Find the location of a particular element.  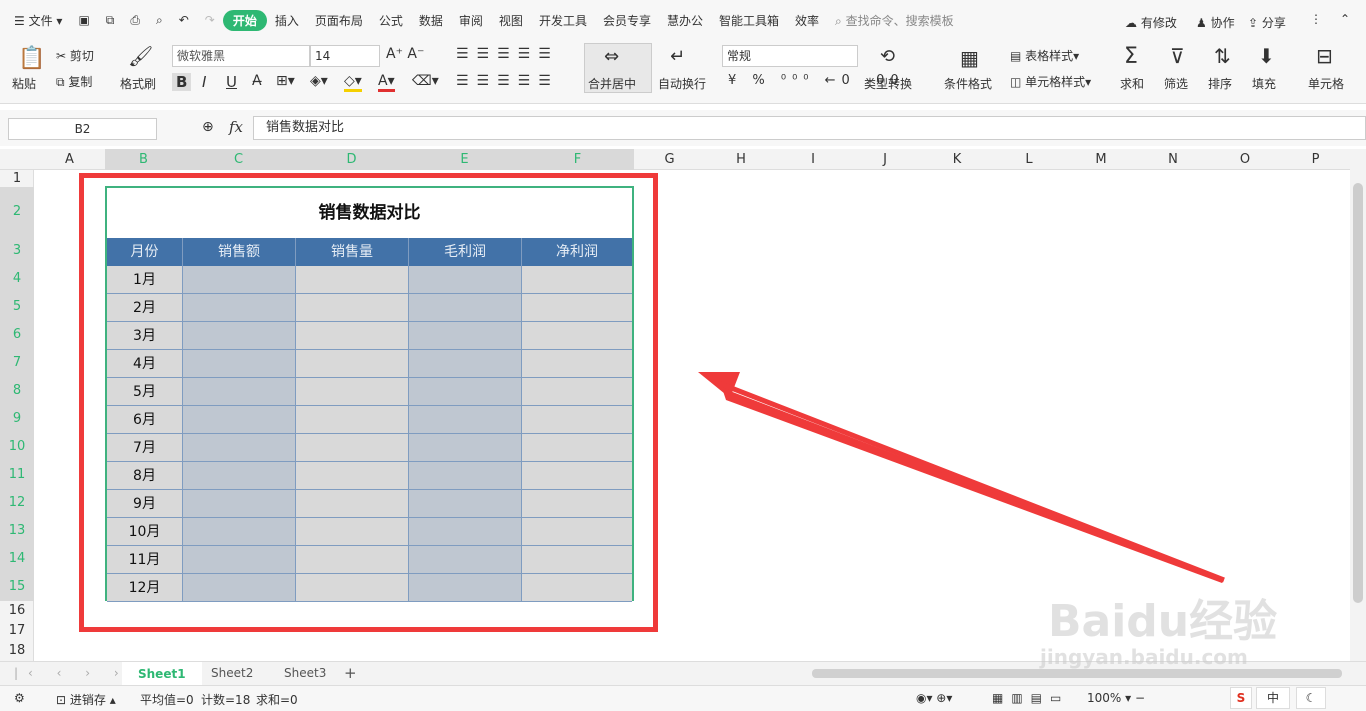

scroll-thumb is located at coordinates (1358, 393).